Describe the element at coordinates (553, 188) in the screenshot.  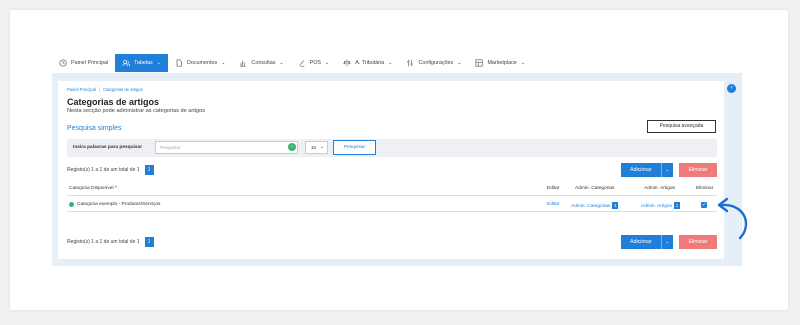
I see `column-header-edit: Editar` at that location.